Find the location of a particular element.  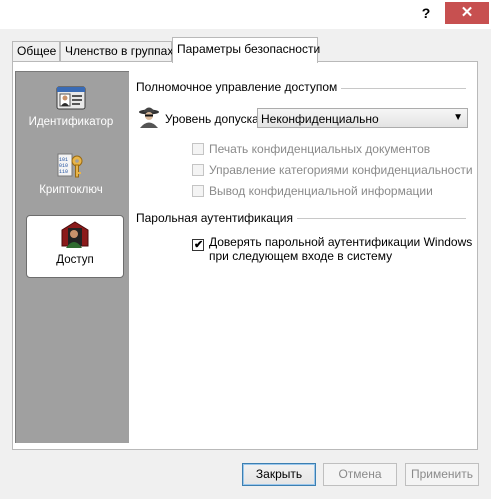

tab-general: Общее is located at coordinates (36, 51).